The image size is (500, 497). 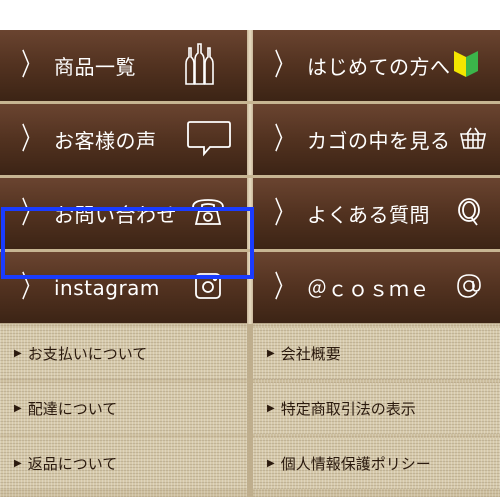 What do you see at coordinates (105, 141) in the screenshot?
I see `menu-item-label: お客様の声` at bounding box center [105, 141].